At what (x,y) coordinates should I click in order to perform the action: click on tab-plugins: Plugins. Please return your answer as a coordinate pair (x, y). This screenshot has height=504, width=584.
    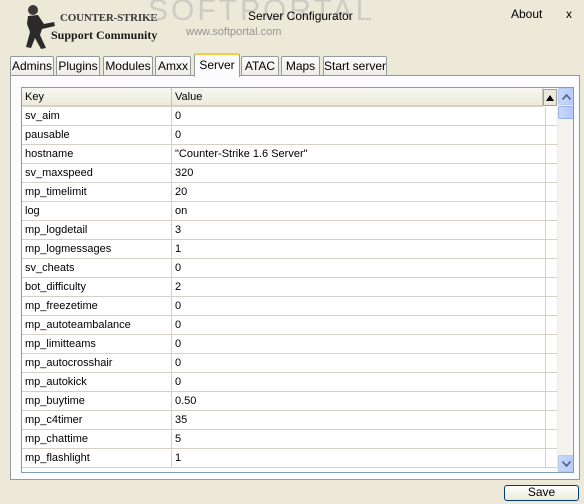
    Looking at the image, I should click on (78, 66).